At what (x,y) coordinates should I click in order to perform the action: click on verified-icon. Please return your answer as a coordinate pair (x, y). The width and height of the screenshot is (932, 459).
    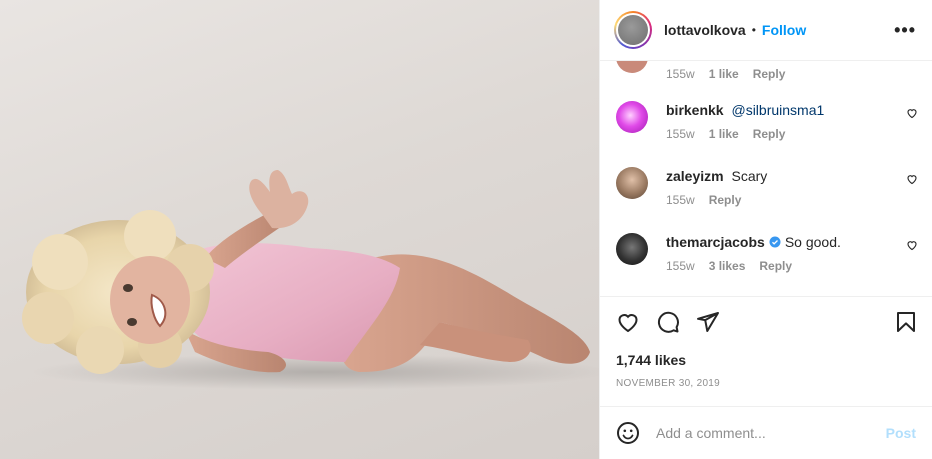
    Looking at the image, I should click on (775, 242).